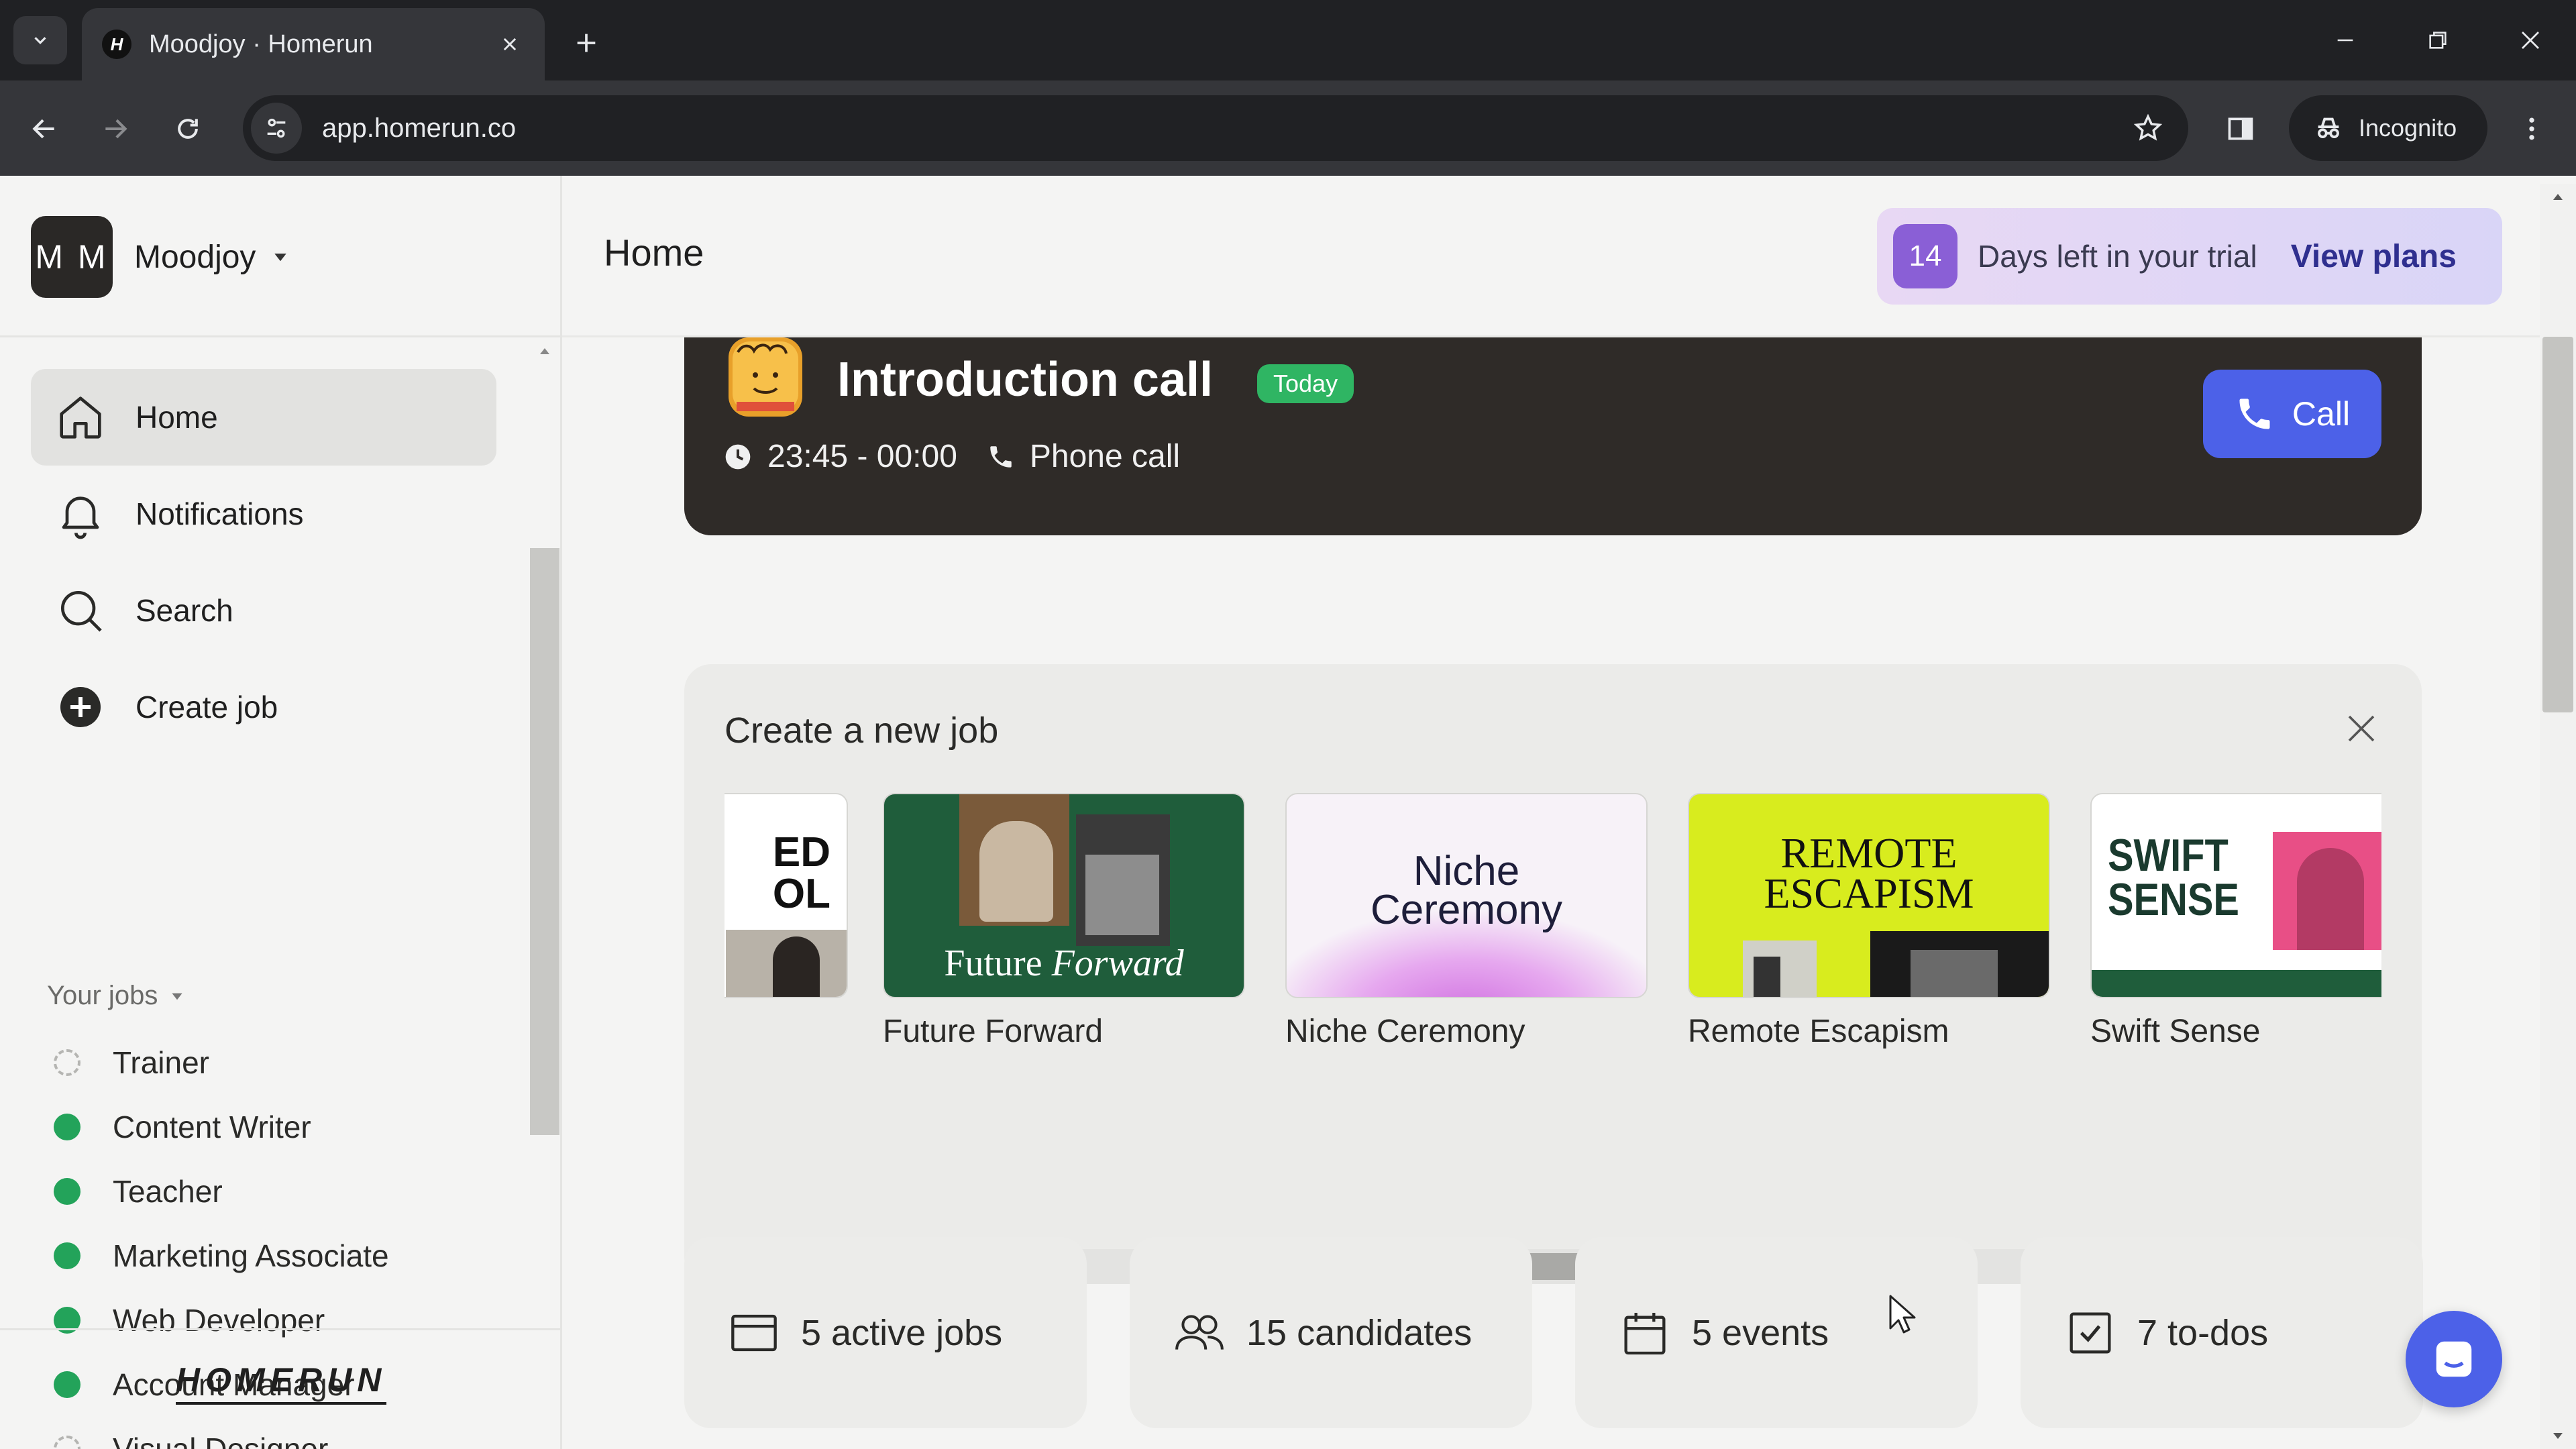  I want to click on job-item: Trainer, so click(282, 1062).